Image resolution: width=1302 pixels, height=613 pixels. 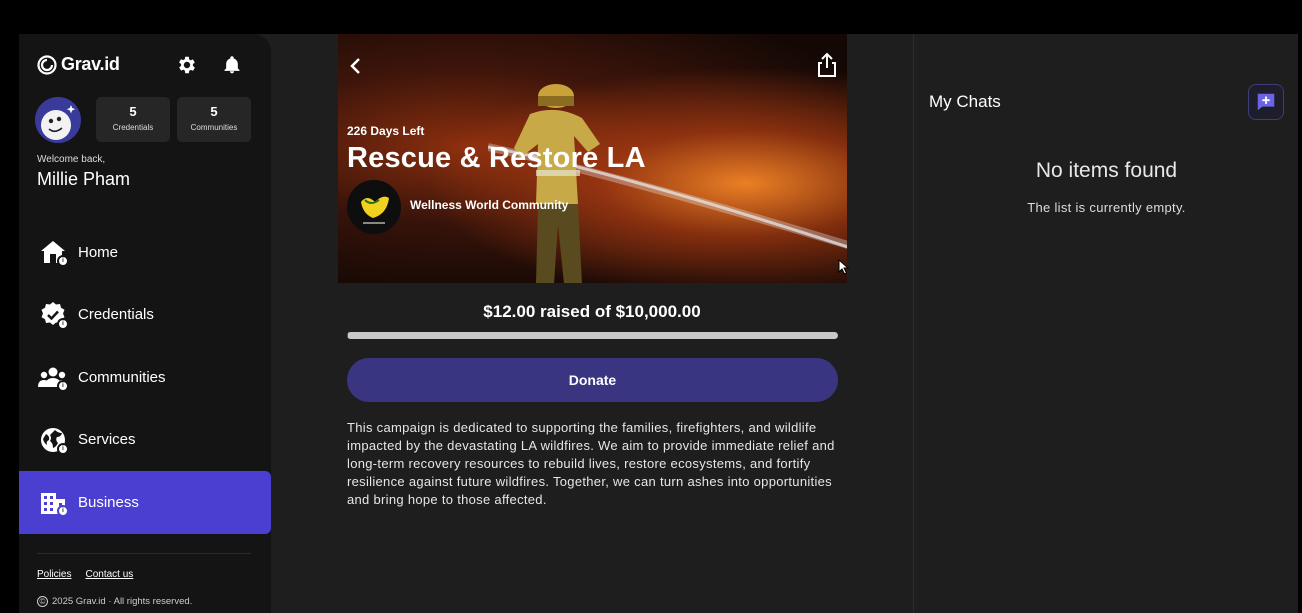 I want to click on funding-progress-bar, so click(x=592, y=335).